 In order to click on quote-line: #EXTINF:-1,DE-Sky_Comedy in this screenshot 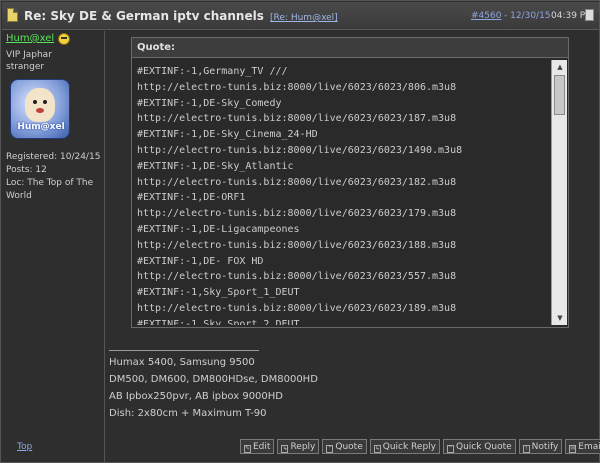, I will do `click(209, 103)`.